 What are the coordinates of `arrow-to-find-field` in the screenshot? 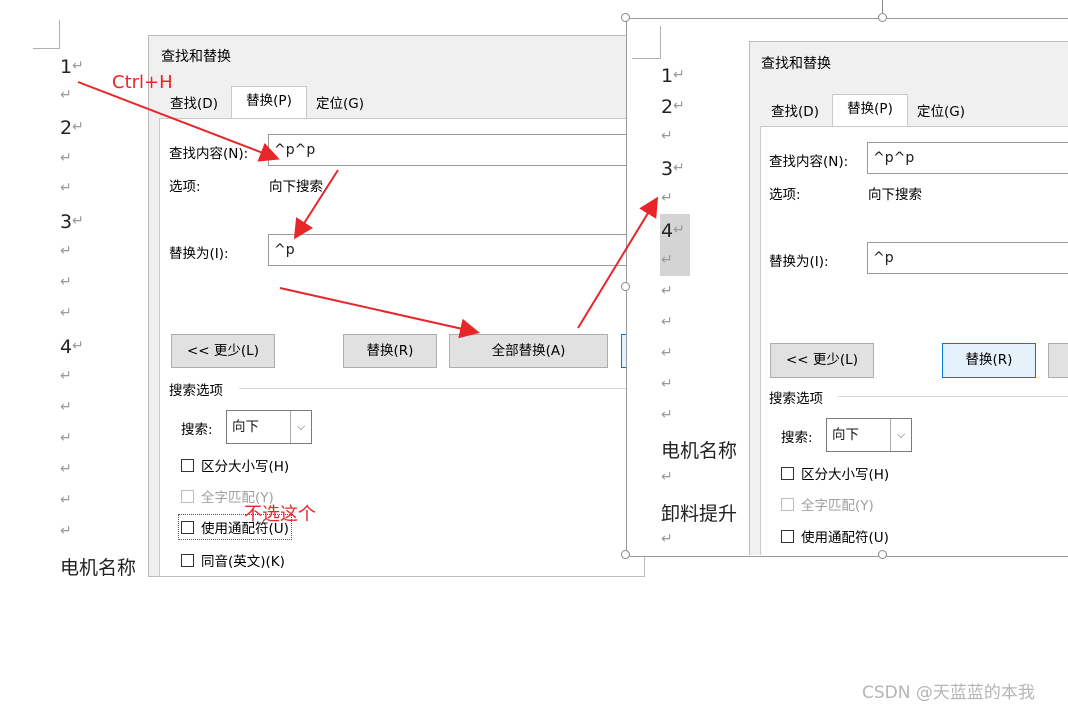 It's located at (178, 121).